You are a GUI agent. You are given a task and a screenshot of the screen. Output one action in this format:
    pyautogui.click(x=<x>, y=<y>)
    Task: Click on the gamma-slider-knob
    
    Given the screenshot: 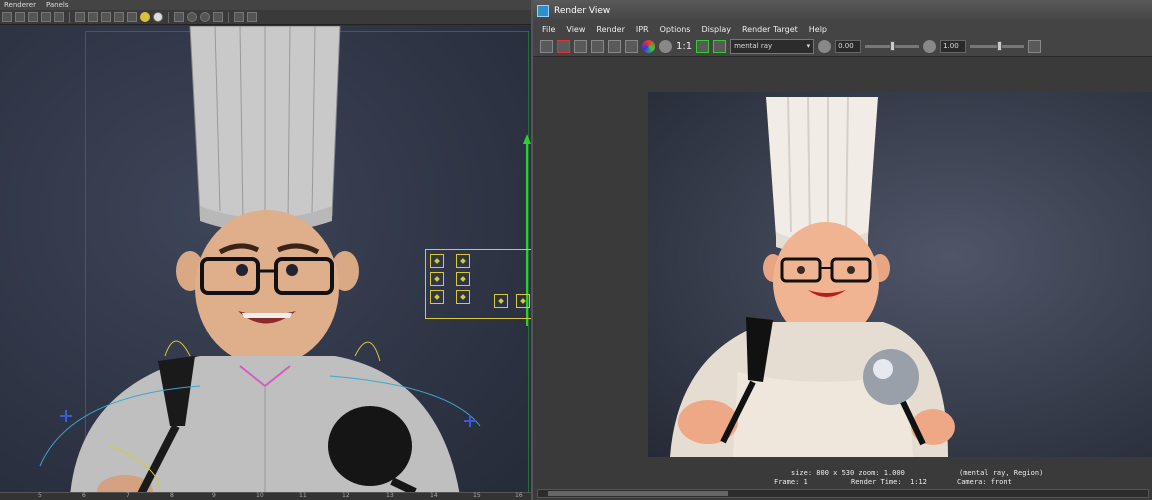 What is the action you would take?
    pyautogui.click(x=1000, y=45)
    